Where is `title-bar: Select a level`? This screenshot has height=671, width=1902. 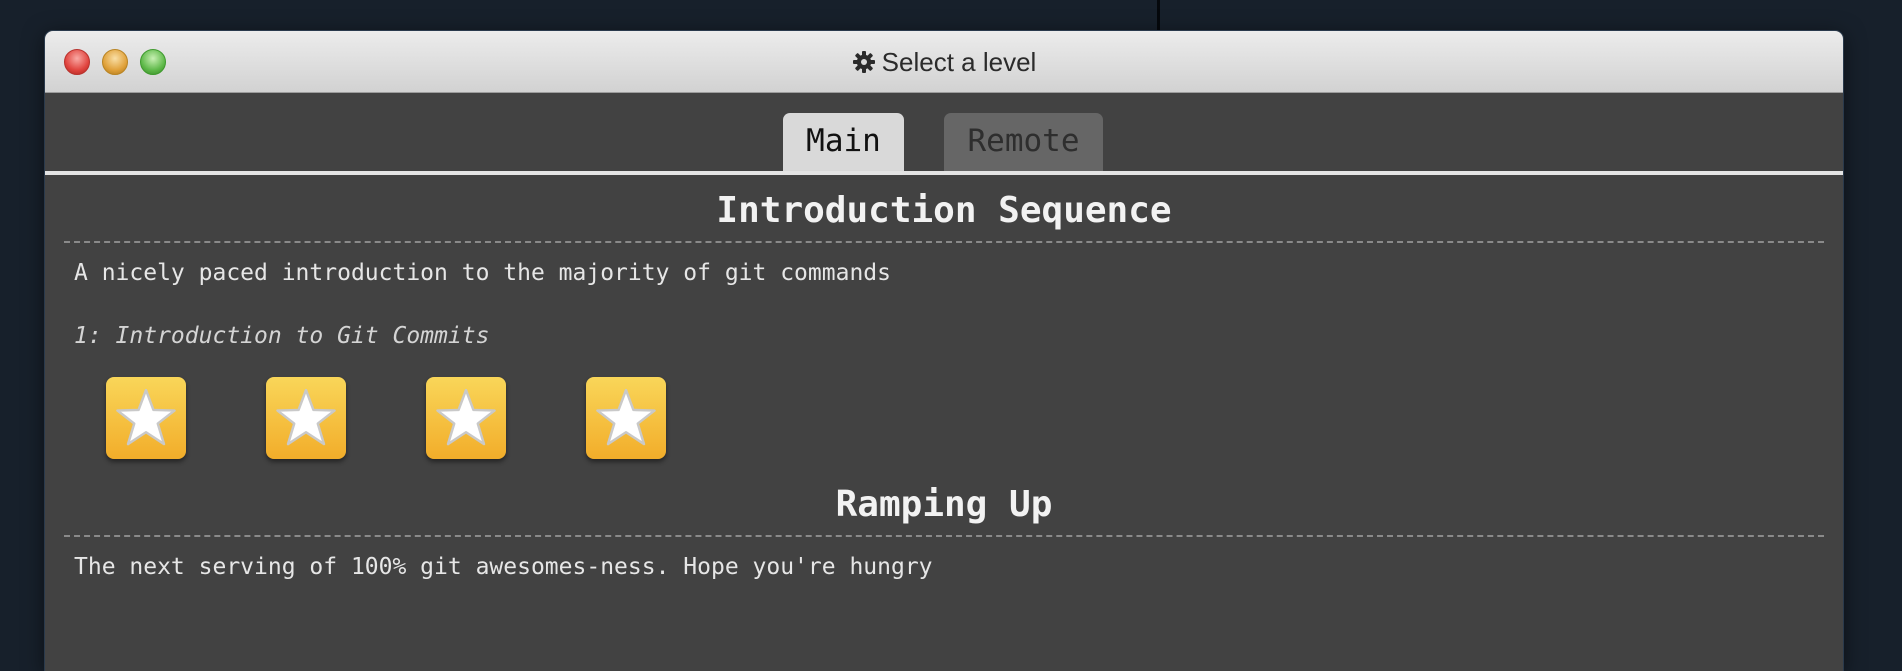
title-bar: Select a level is located at coordinates (944, 62).